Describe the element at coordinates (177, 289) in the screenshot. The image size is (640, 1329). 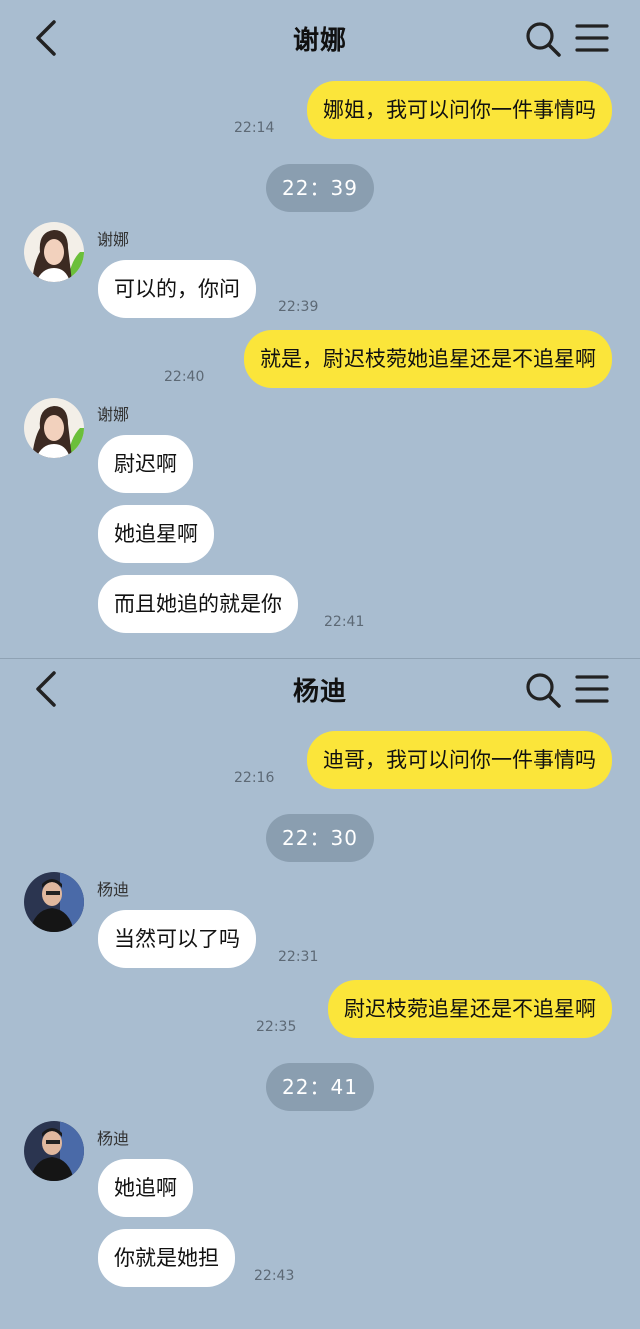
I see `incoming-message: 可以的，你问` at that location.